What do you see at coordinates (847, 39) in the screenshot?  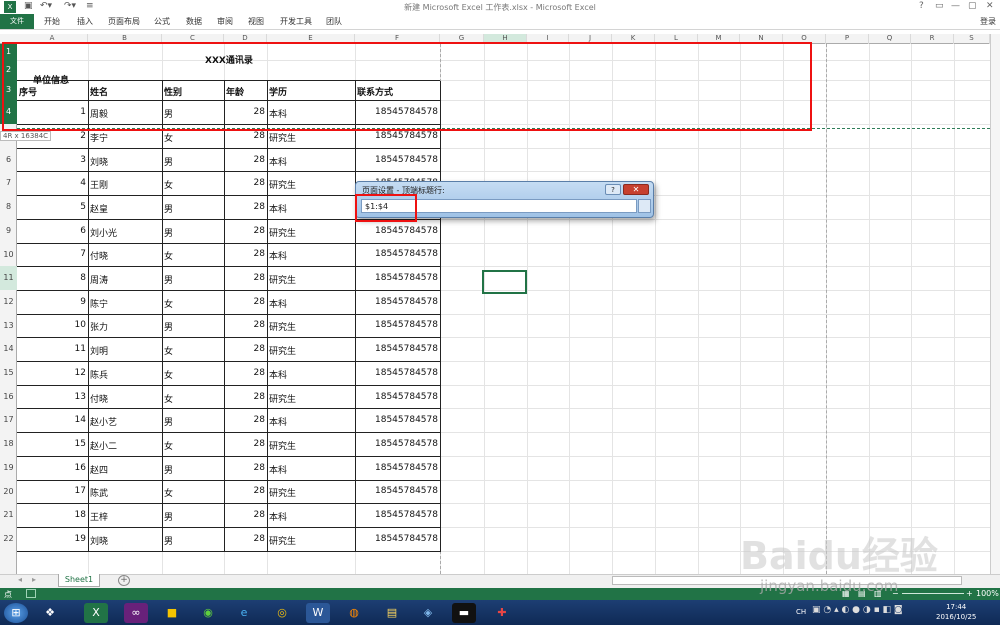 I see `column-header-p: P` at bounding box center [847, 39].